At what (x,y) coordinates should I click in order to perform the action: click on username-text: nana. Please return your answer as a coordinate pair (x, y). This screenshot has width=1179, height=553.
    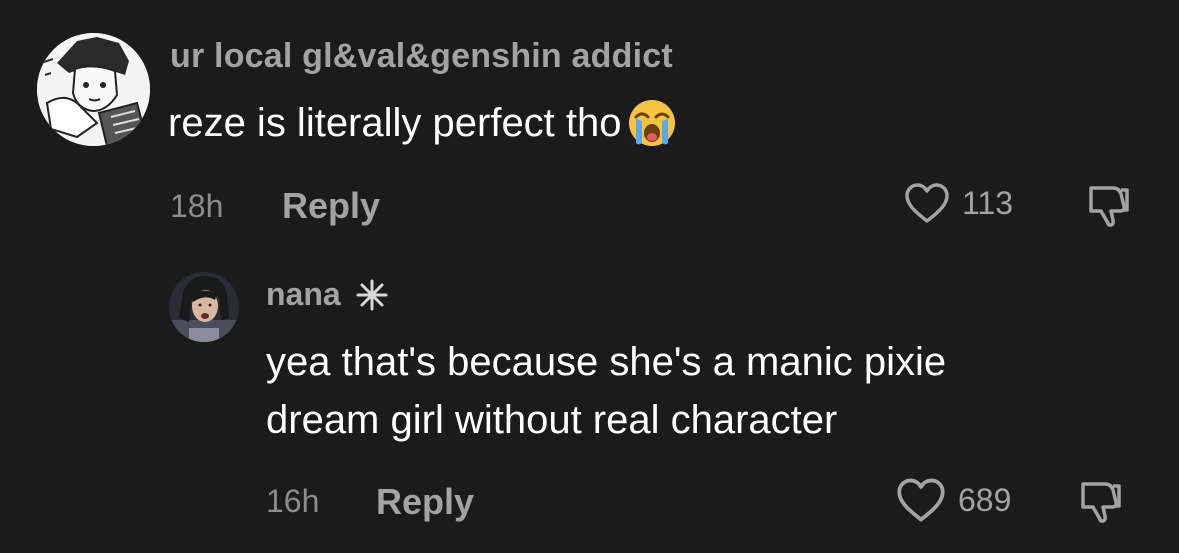
    Looking at the image, I should click on (303, 294).